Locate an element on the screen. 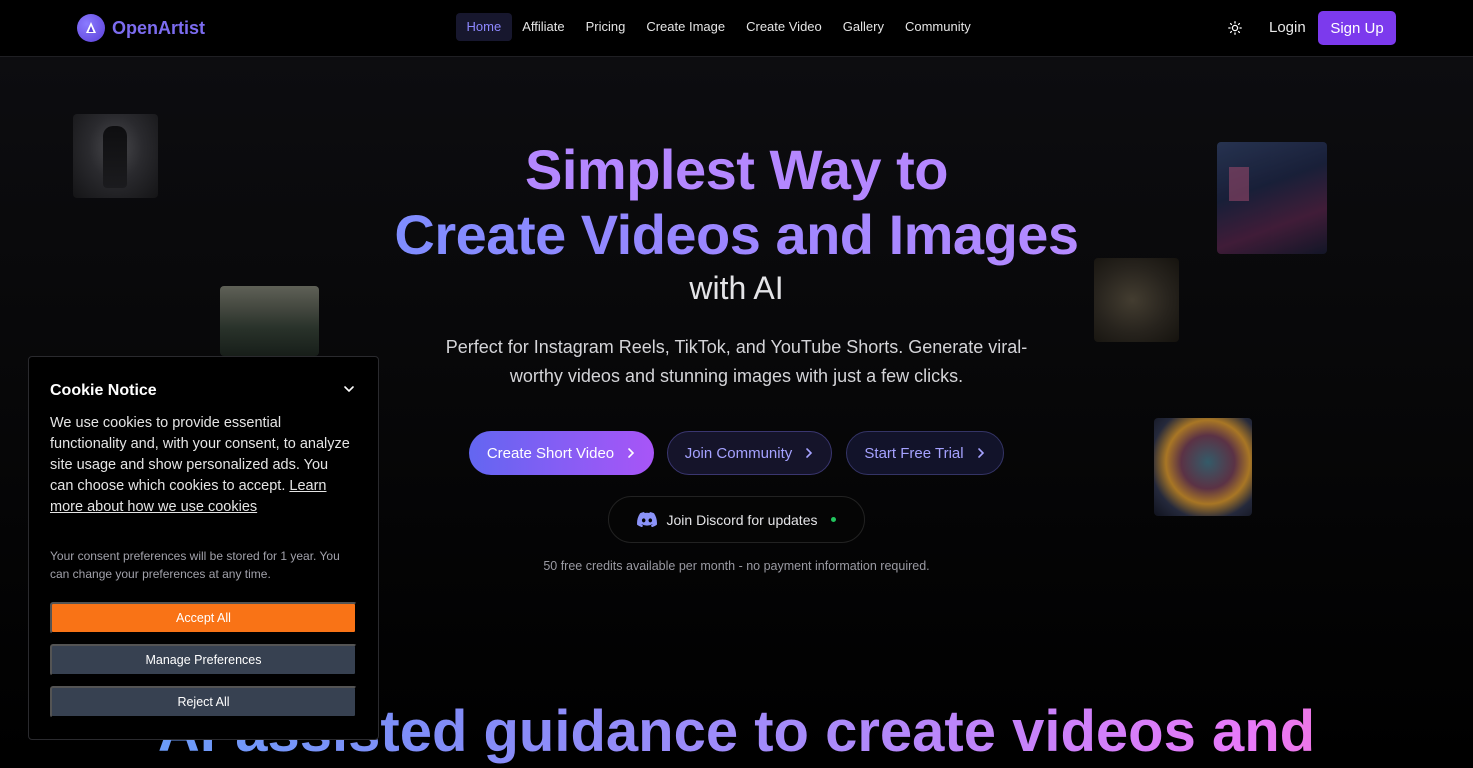 This screenshot has width=1473, height=768. online-status-dot is located at coordinates (834, 519).